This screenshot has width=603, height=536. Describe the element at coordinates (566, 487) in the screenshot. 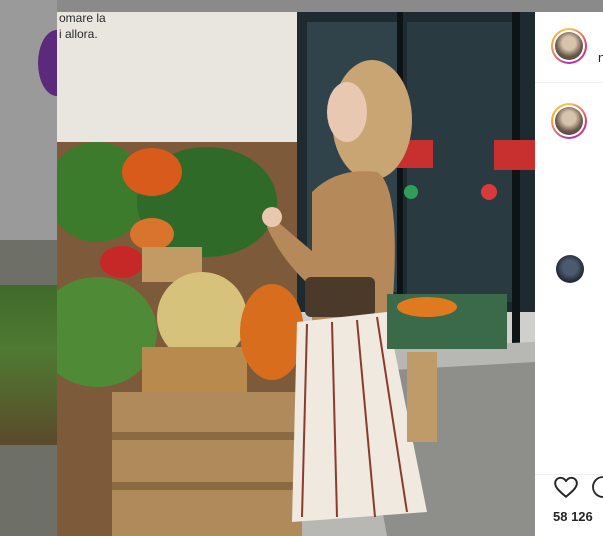

I see `heart-icon` at that location.